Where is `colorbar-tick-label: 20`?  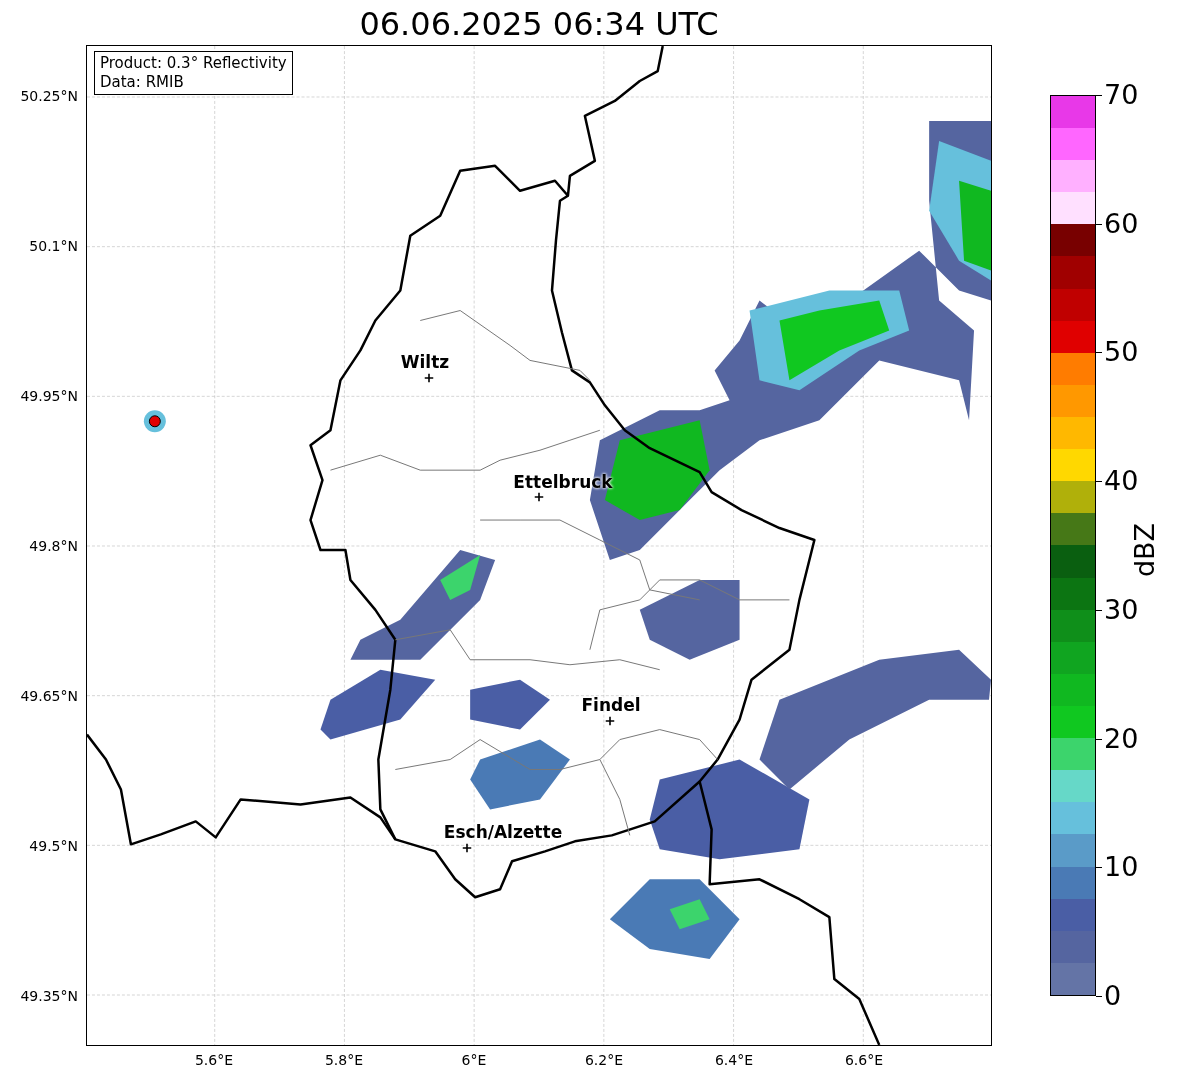
colorbar-tick-label: 20 is located at coordinates (1121, 738).